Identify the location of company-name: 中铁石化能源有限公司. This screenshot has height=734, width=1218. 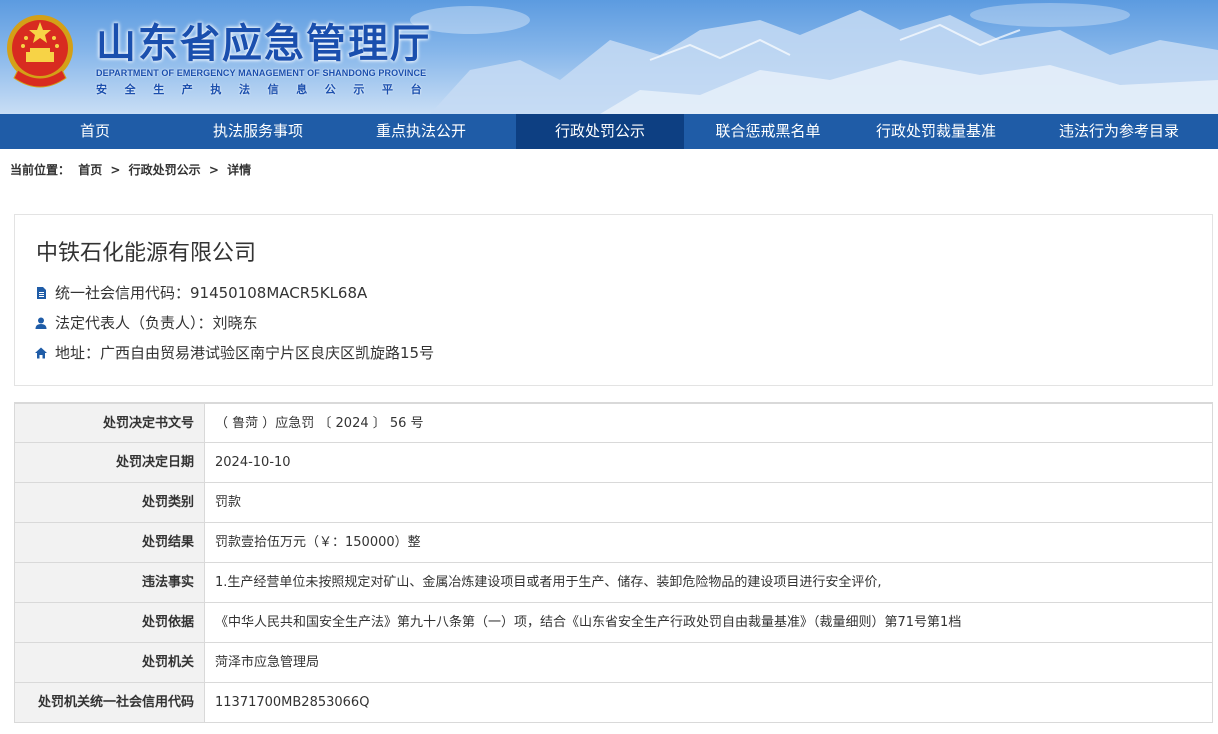
(146, 253).